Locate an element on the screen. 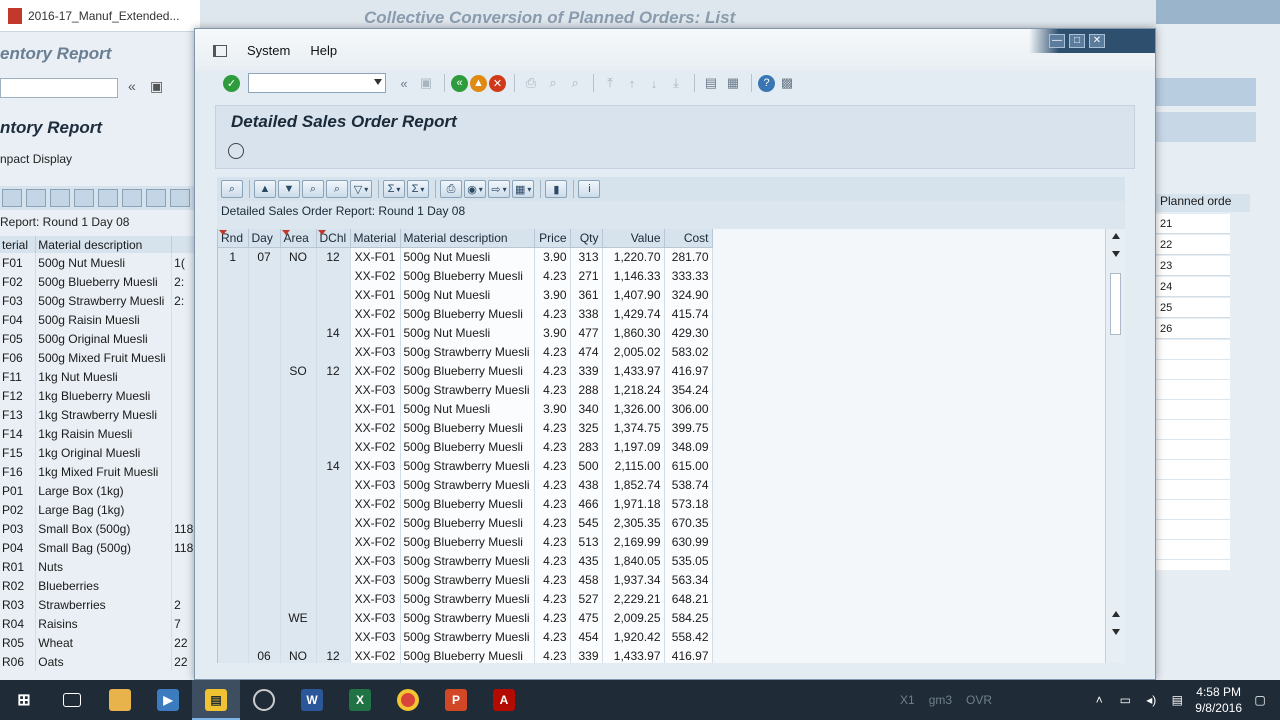 Image resolution: width=1280 pixels, height=720 pixels. column-header-rnd: Rnd is located at coordinates (233, 238).